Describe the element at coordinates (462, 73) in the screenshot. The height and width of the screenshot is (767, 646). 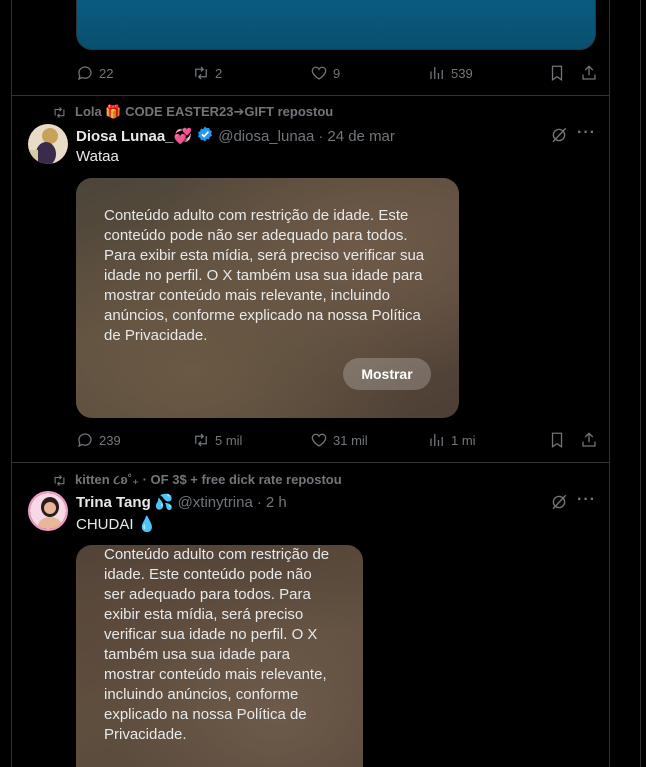
I see `views-count: 539` at that location.